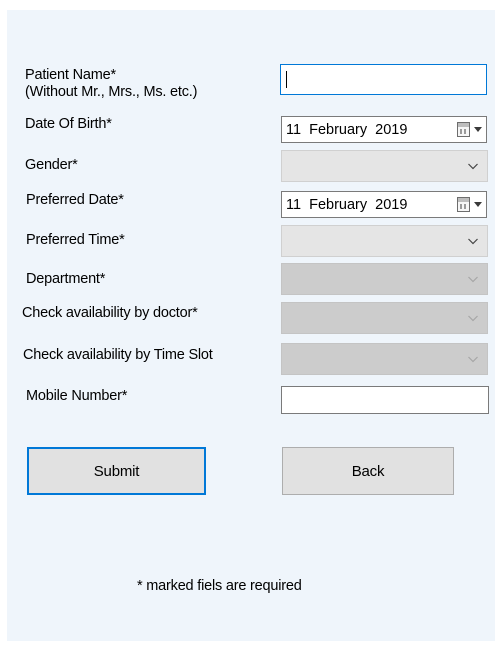 Image resolution: width=499 pixels, height=646 pixels. What do you see at coordinates (51, 165) in the screenshot?
I see `gender-label: Gender*` at bounding box center [51, 165].